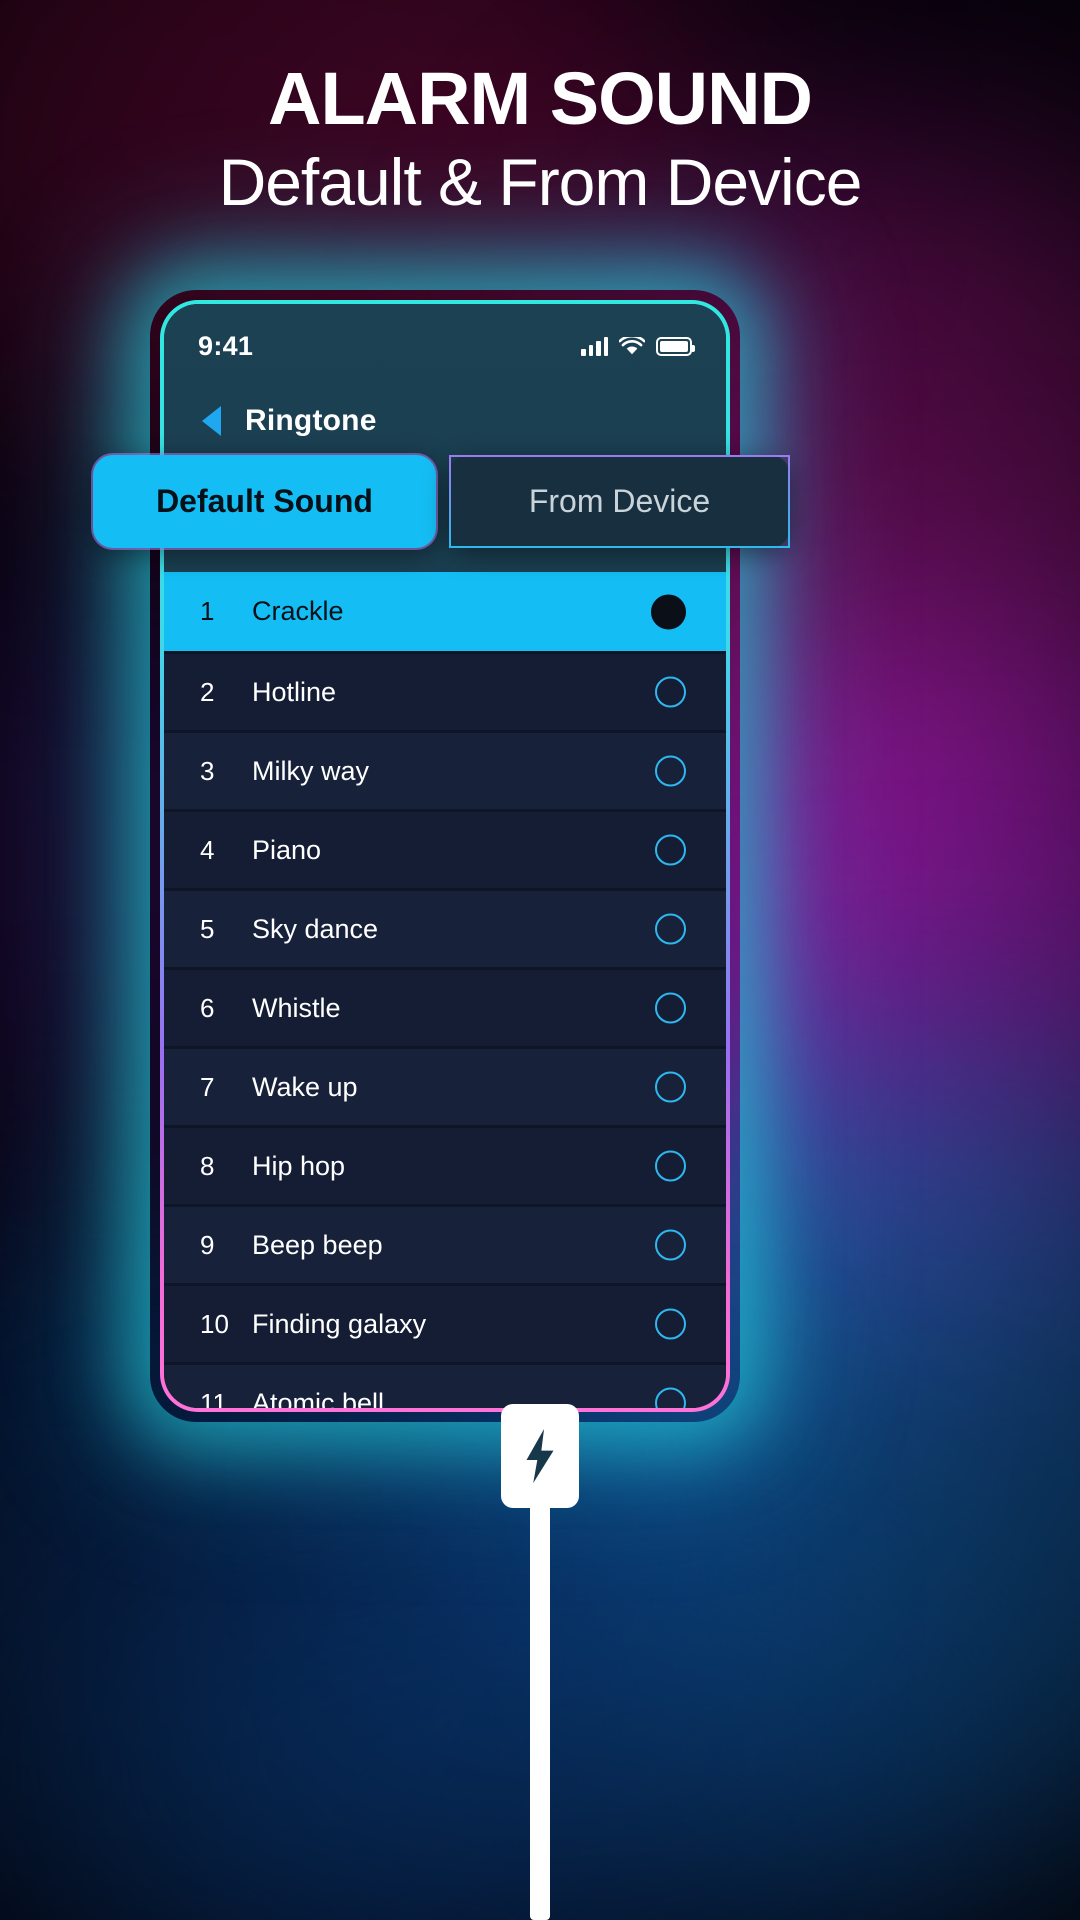  Describe the element at coordinates (632, 345) in the screenshot. I see `wifi-icon` at that location.